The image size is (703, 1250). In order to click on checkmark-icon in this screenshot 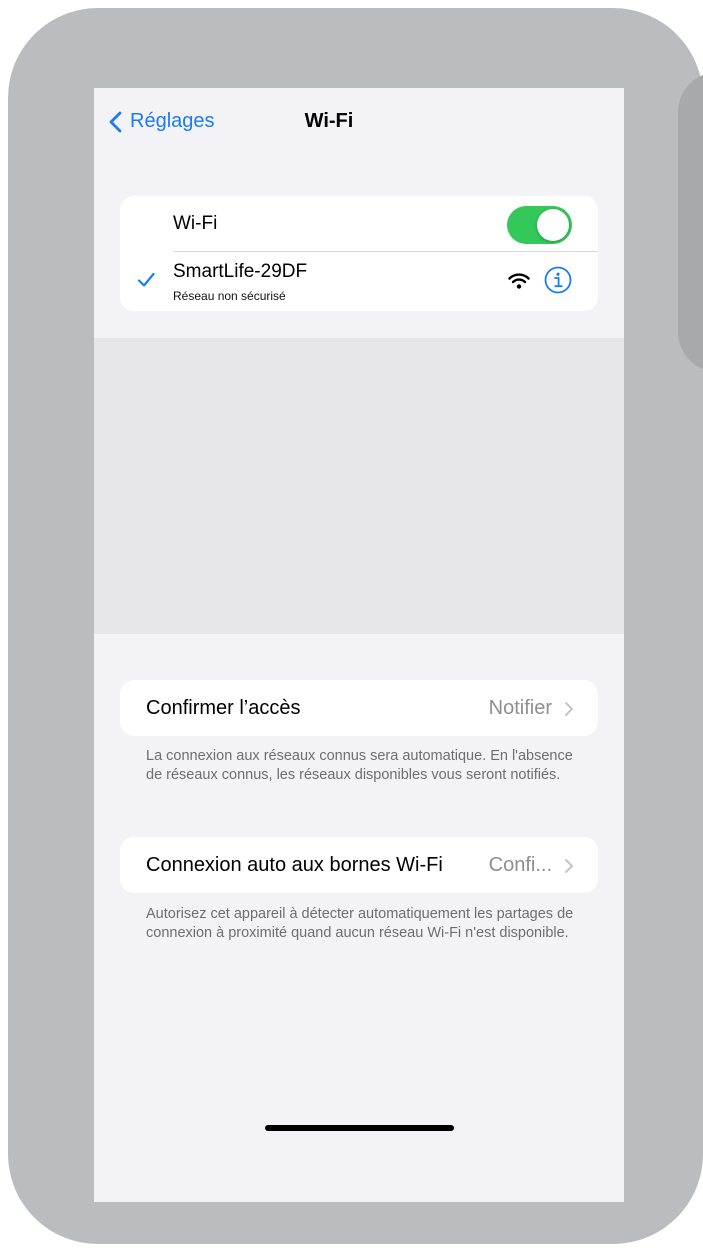, I will do `click(146, 279)`.